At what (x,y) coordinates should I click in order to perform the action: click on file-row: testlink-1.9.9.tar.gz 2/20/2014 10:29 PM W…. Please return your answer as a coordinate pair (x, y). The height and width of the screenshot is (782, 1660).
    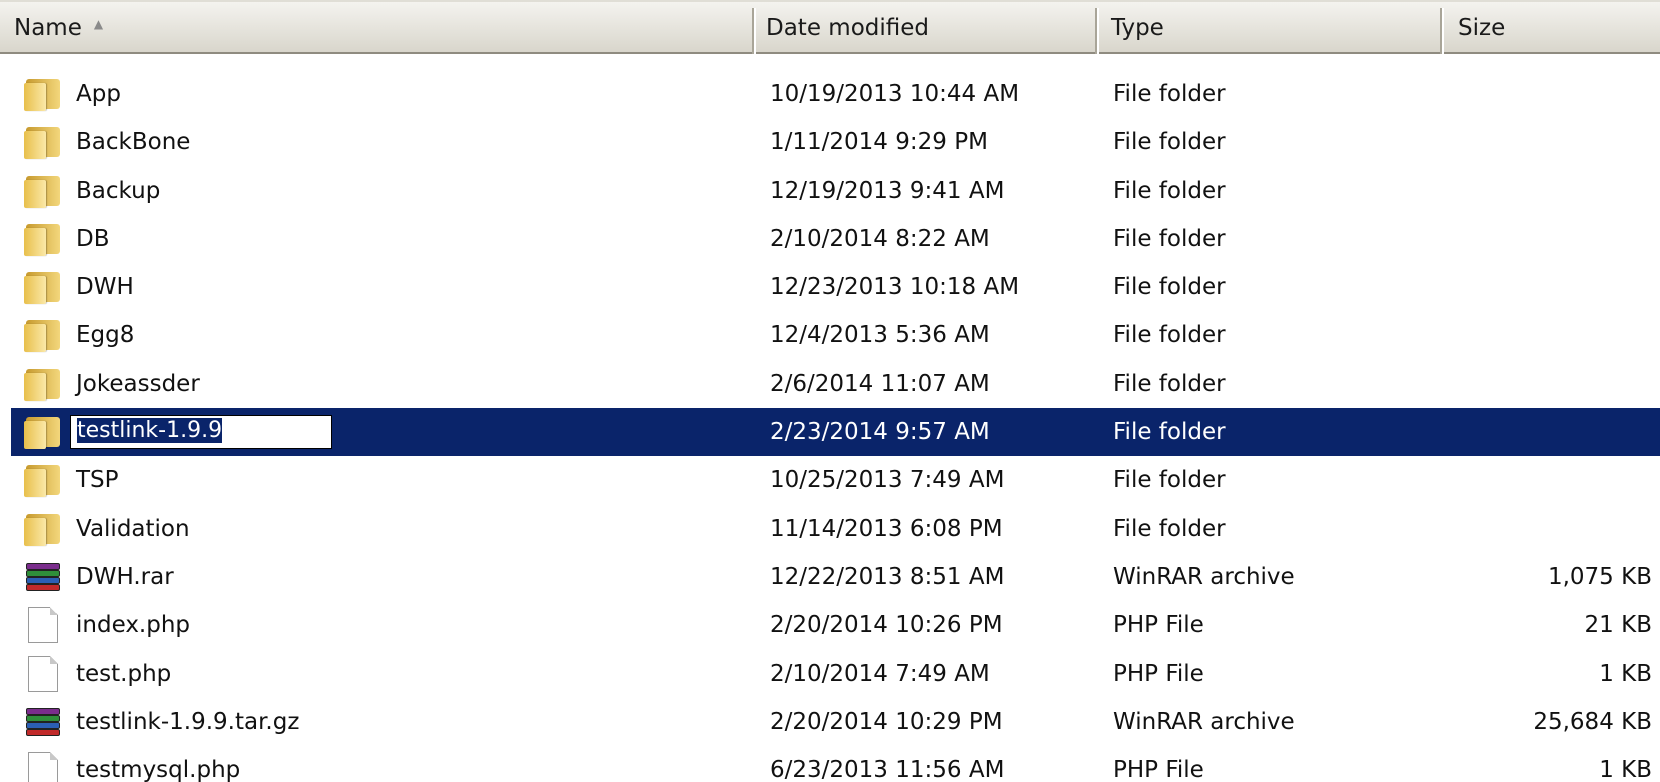
    Looking at the image, I should click on (830, 722).